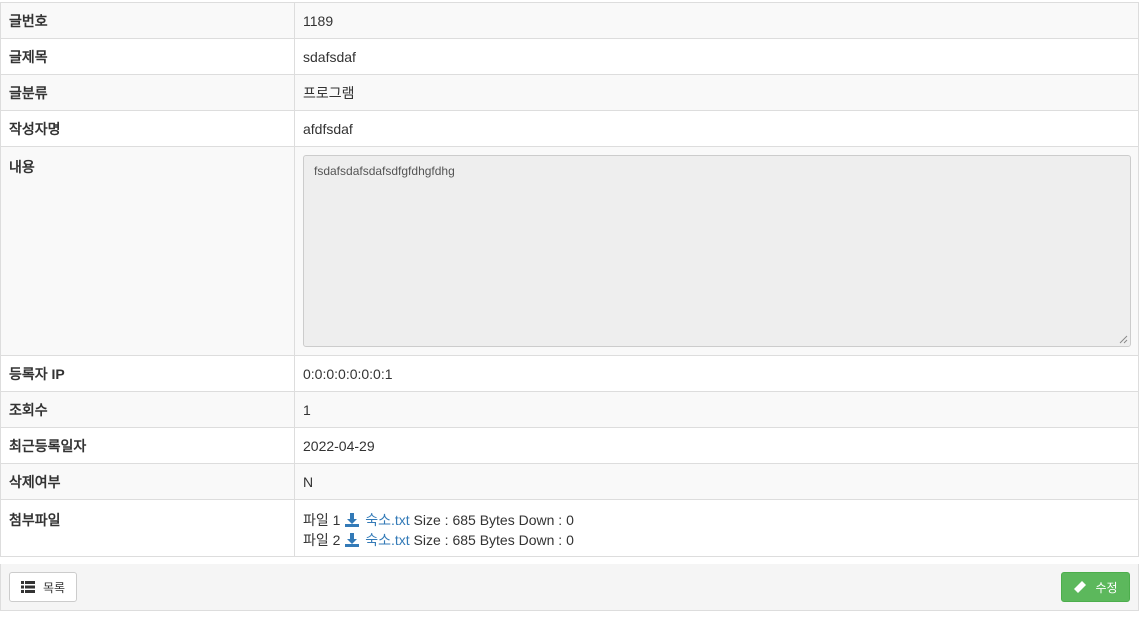 Image resolution: width=1145 pixels, height=619 pixels. What do you see at coordinates (322, 520) in the screenshot?
I see `attachment-prefix: 파일 1` at bounding box center [322, 520].